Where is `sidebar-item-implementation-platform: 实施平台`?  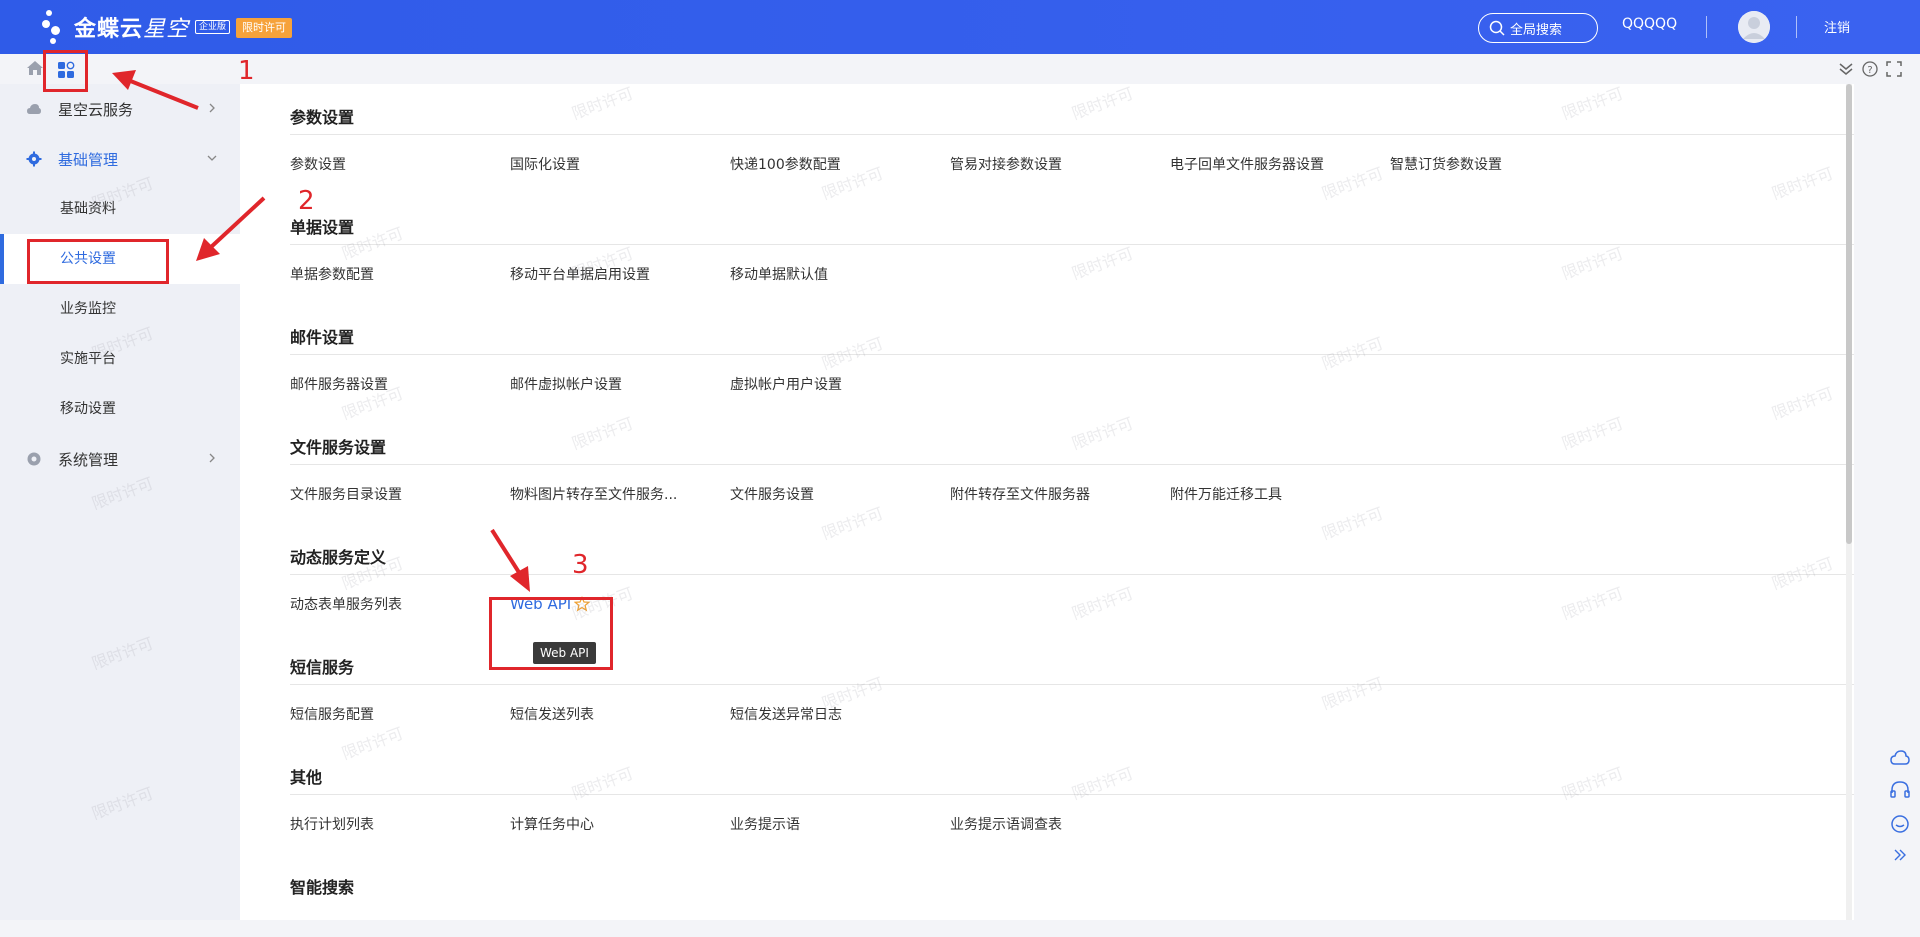
sidebar-item-implementation-platform: 实施平台 is located at coordinates (120, 359).